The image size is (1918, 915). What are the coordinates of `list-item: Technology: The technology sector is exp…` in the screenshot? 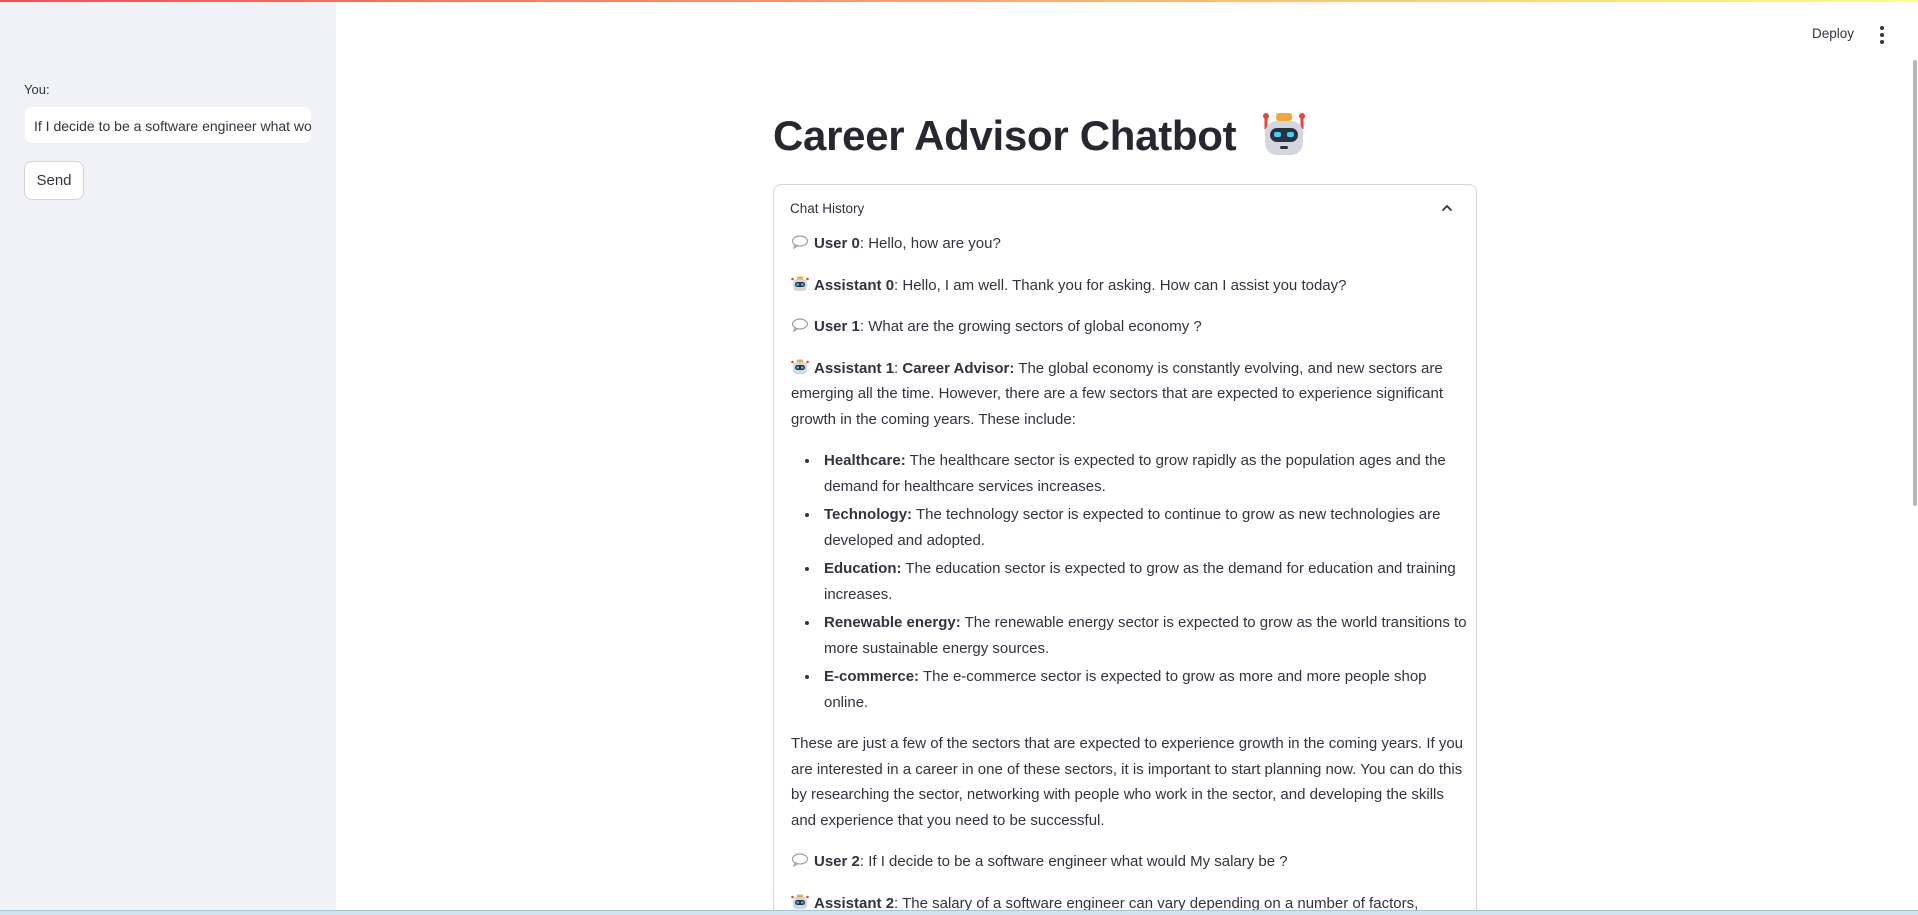 It's located at (1143, 527).